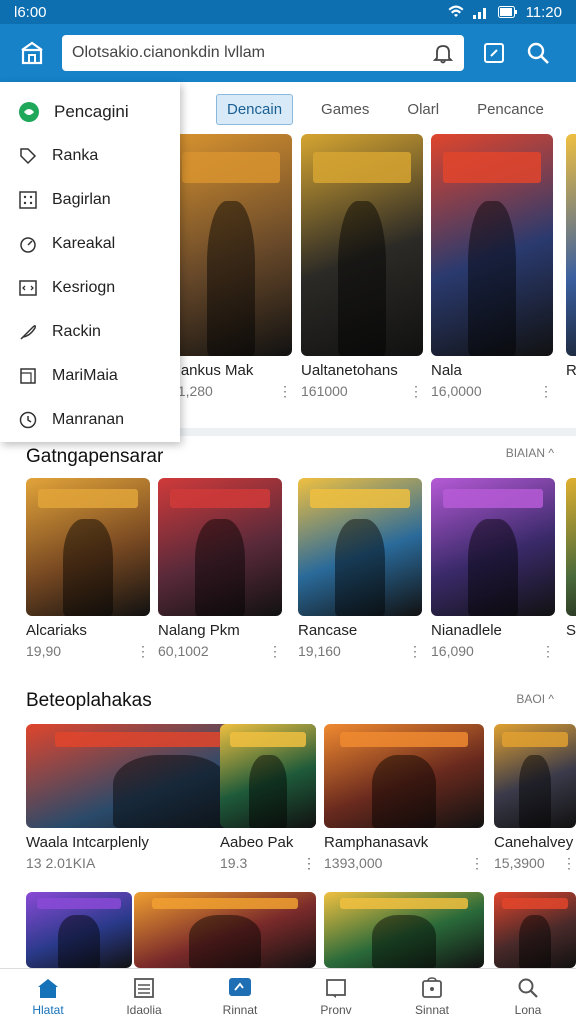  I want to click on drawer-item-label: Manranan, so click(88, 419).